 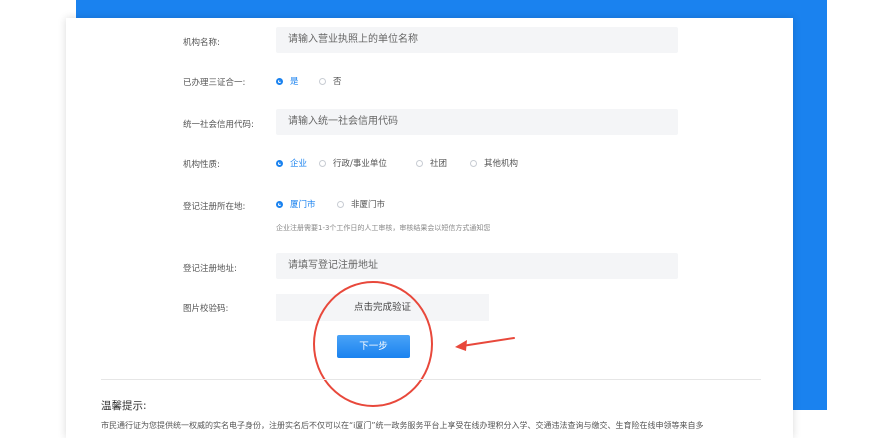 What do you see at coordinates (373, 346) in the screenshot?
I see `next-step-button: 下一步` at bounding box center [373, 346].